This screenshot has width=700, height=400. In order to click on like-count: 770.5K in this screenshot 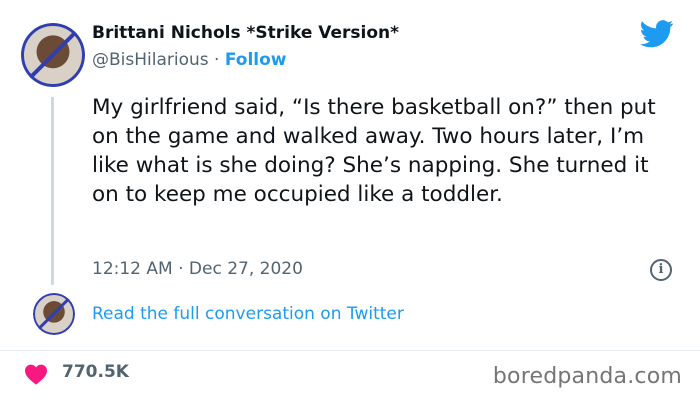, I will do `click(95, 372)`.